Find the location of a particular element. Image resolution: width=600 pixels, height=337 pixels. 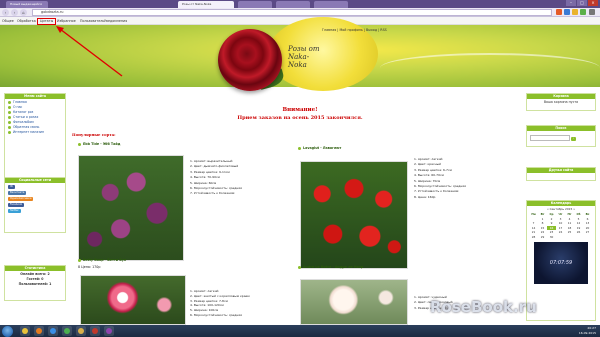

start-button-icon is located at coordinates (7, 331).